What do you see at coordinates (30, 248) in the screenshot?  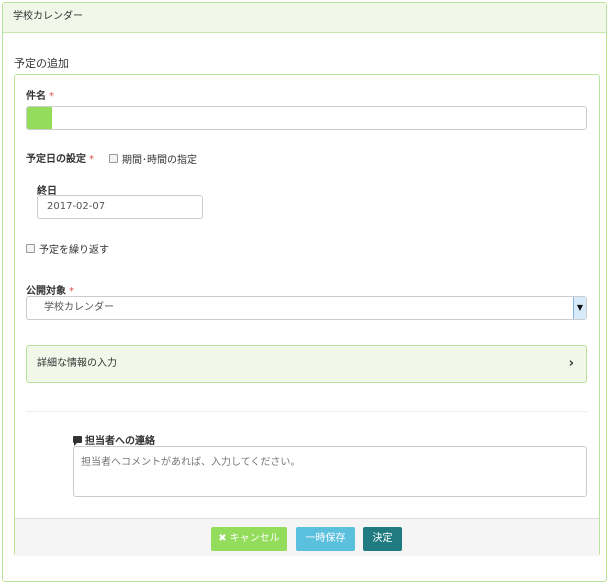 I see `repeat-checkbox` at bounding box center [30, 248].